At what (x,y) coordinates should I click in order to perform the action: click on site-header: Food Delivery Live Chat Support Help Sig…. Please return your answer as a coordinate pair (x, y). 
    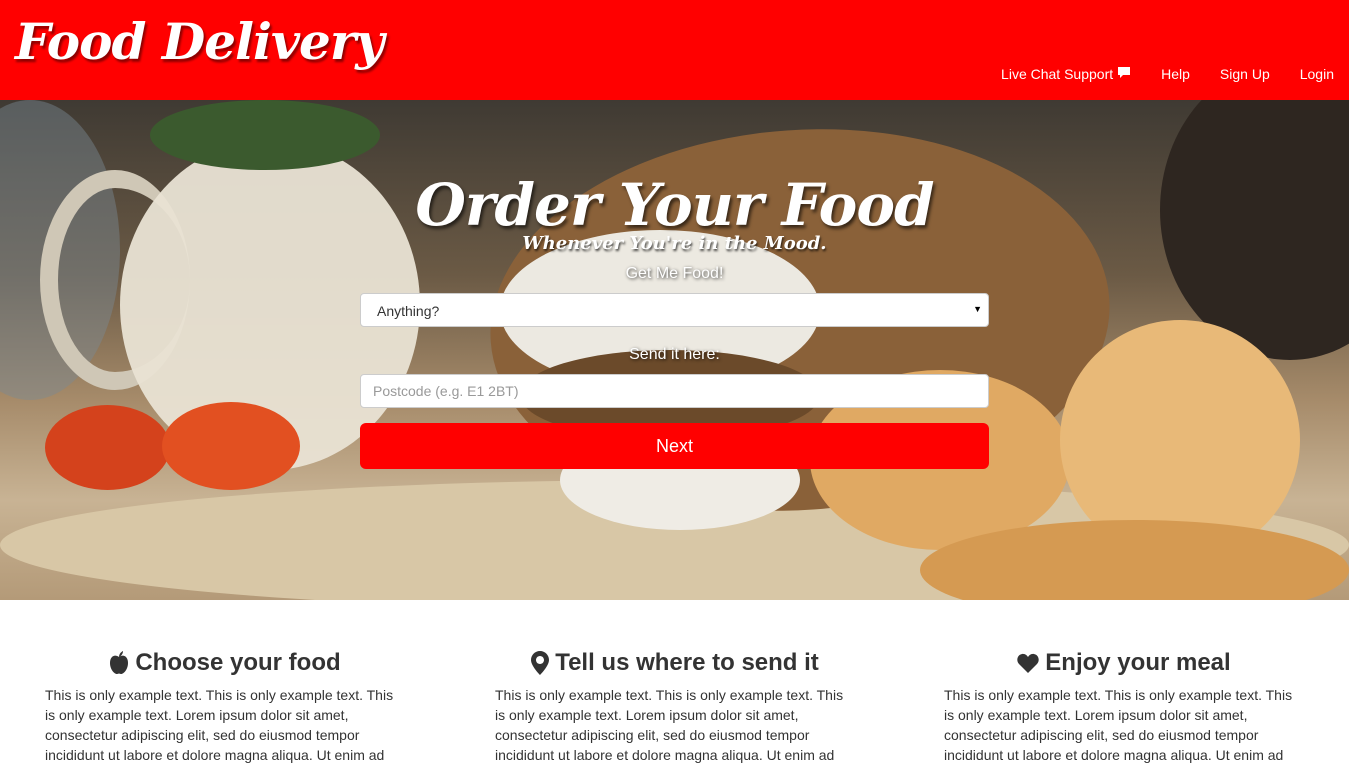
    Looking at the image, I should click on (674, 50).